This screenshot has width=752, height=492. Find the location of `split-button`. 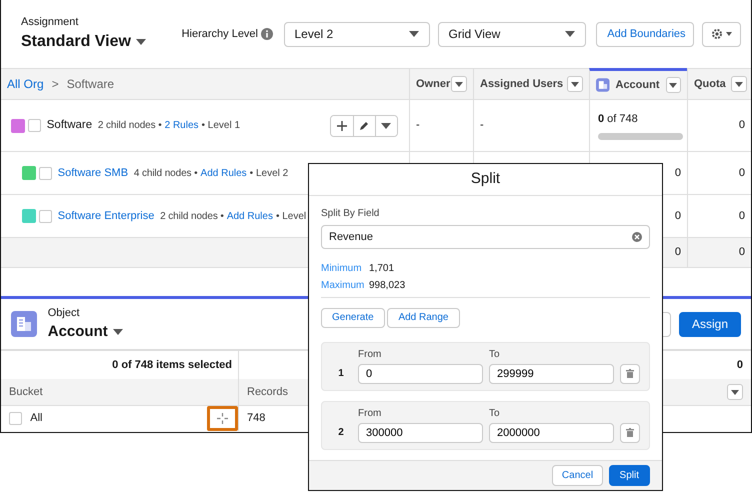

split-button is located at coordinates (222, 418).